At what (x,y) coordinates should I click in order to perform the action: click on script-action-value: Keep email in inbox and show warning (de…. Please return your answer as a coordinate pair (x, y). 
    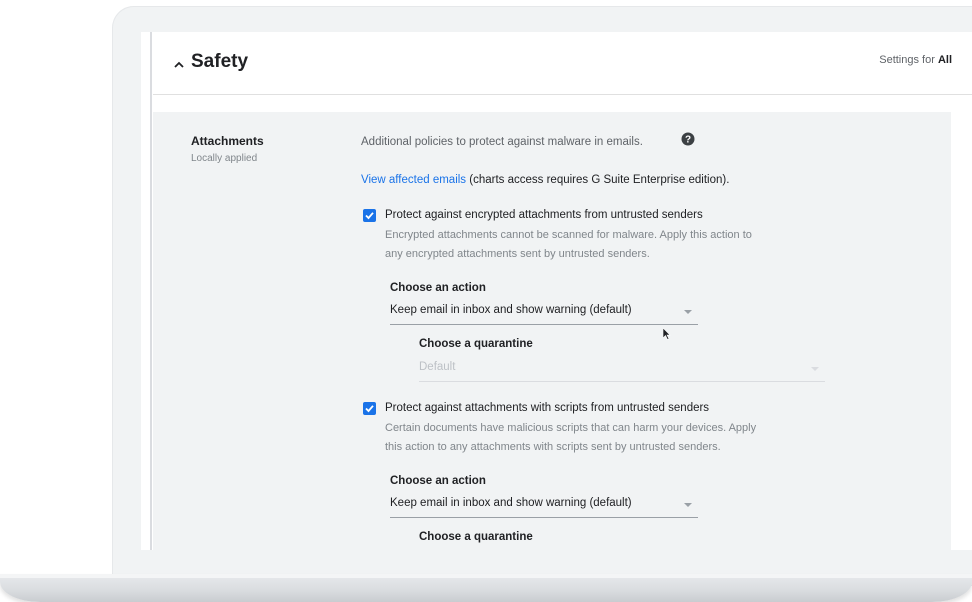
    Looking at the image, I should click on (511, 503).